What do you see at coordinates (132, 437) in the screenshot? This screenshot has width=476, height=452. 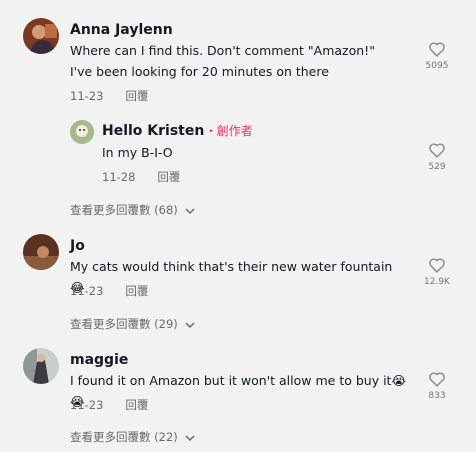 I see `view-more-replies: 查看更多回覆數 (22)` at bounding box center [132, 437].